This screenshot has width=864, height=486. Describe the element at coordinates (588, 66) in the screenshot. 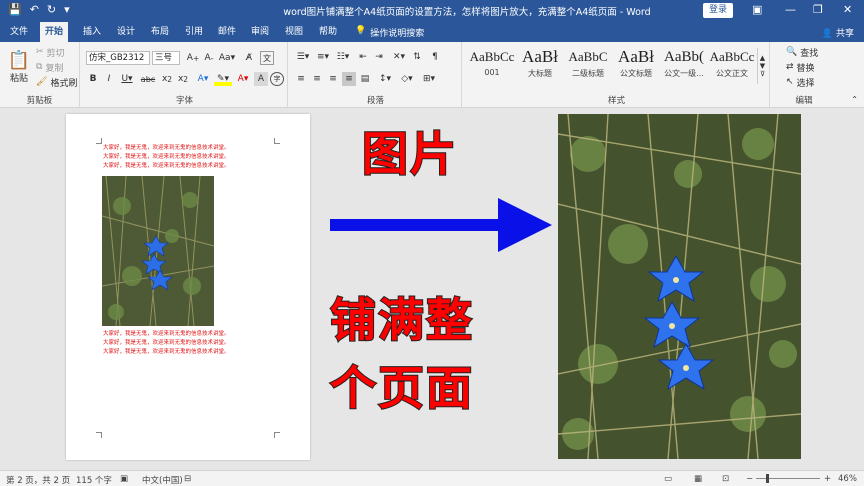

I see `style-item: AaBbC 二级标题` at that location.